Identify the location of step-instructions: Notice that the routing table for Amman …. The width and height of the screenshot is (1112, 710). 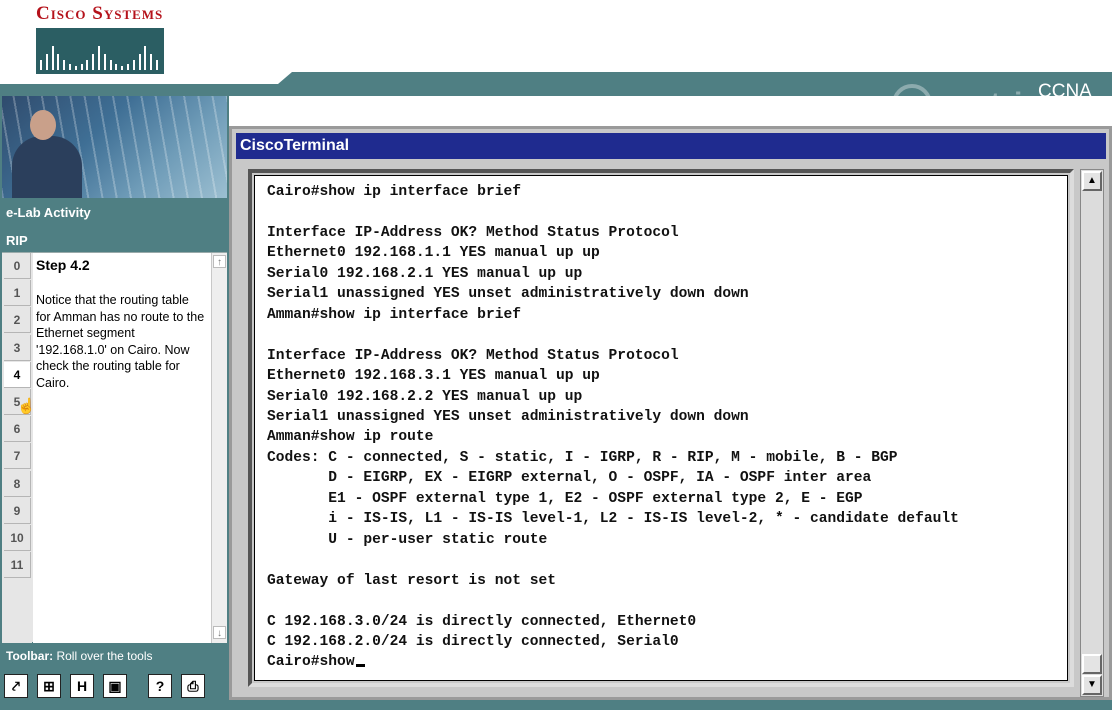
(120, 341).